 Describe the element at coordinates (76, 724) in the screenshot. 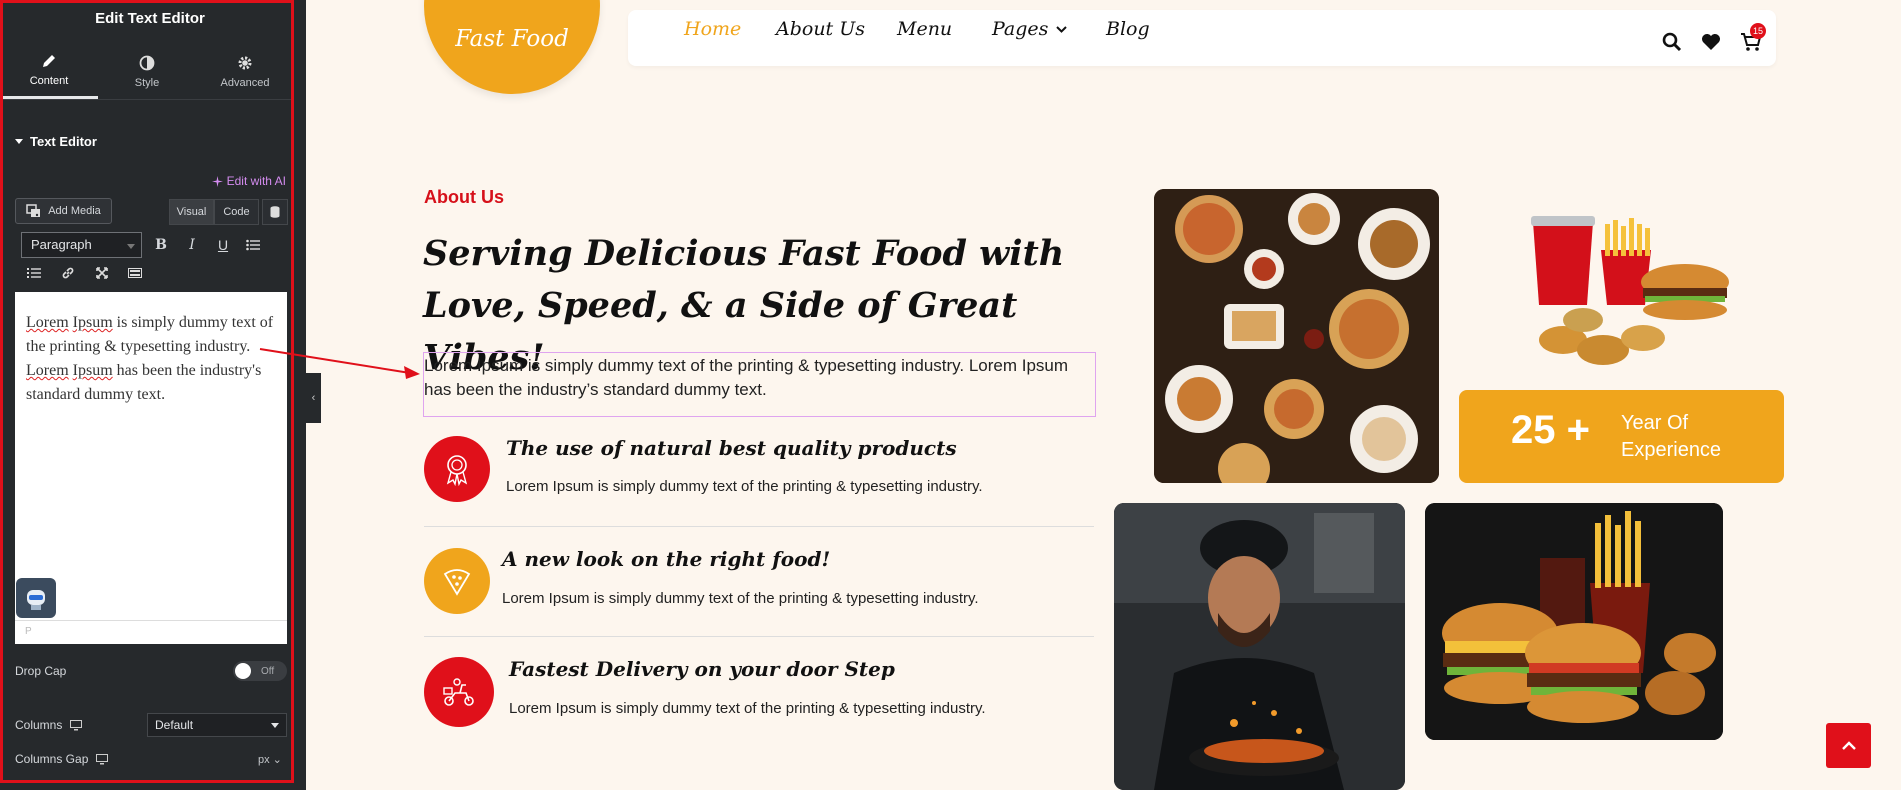

I see `desktop-icon` at that location.